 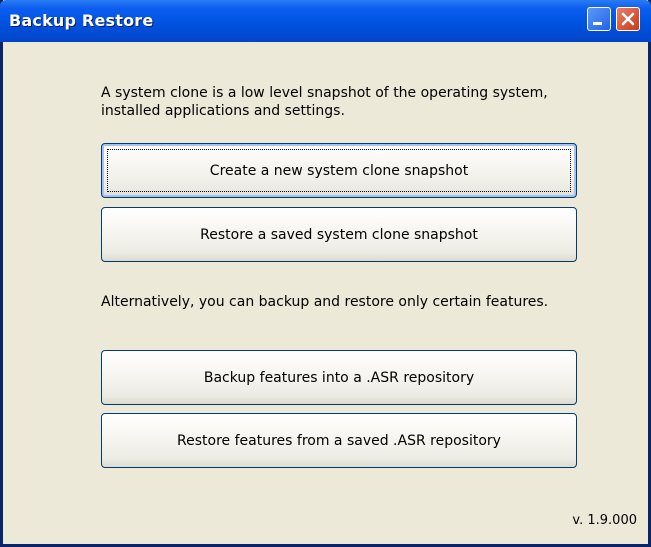 I want to click on backup-features-button: Backup features into a .ASR repository, so click(x=339, y=377).